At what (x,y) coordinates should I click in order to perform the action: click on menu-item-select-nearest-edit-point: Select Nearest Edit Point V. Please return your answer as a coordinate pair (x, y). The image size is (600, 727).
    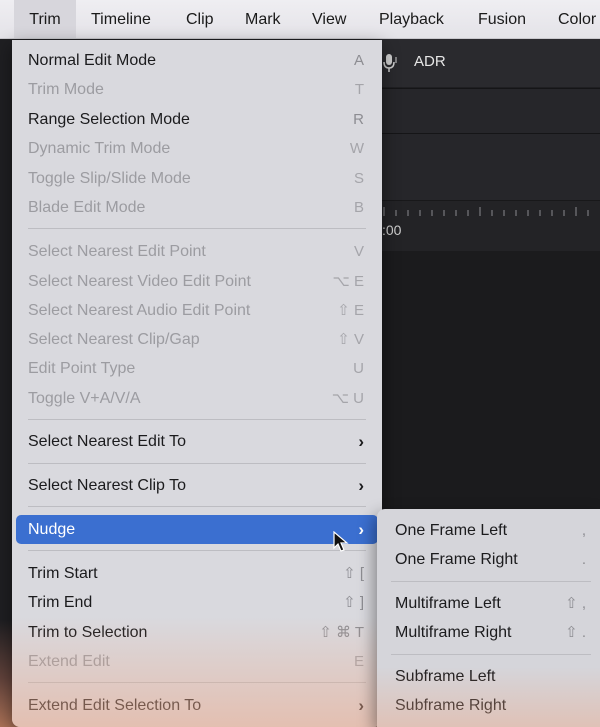
    Looking at the image, I should click on (197, 251).